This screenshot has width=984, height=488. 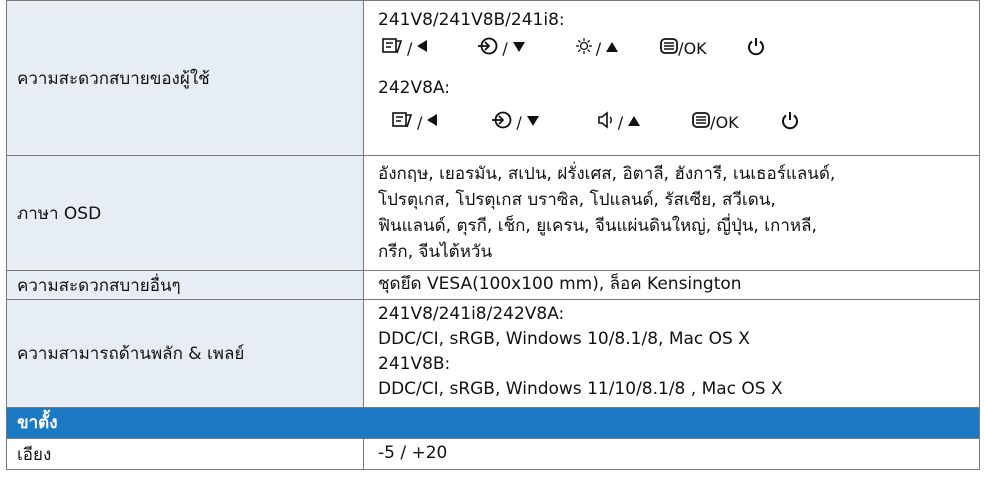 What do you see at coordinates (564, 339) in the screenshot?
I see `compat-line: DDC/CI, sRGB, Windows 10/8.1/8, Mac OS X` at bounding box center [564, 339].